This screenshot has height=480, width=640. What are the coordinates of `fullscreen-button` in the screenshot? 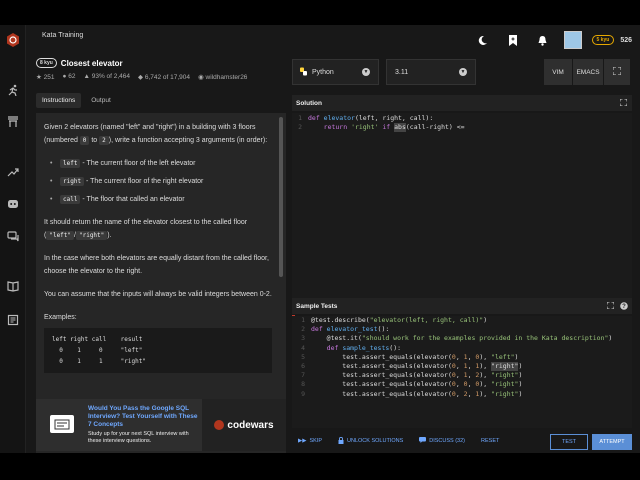 It's located at (617, 72).